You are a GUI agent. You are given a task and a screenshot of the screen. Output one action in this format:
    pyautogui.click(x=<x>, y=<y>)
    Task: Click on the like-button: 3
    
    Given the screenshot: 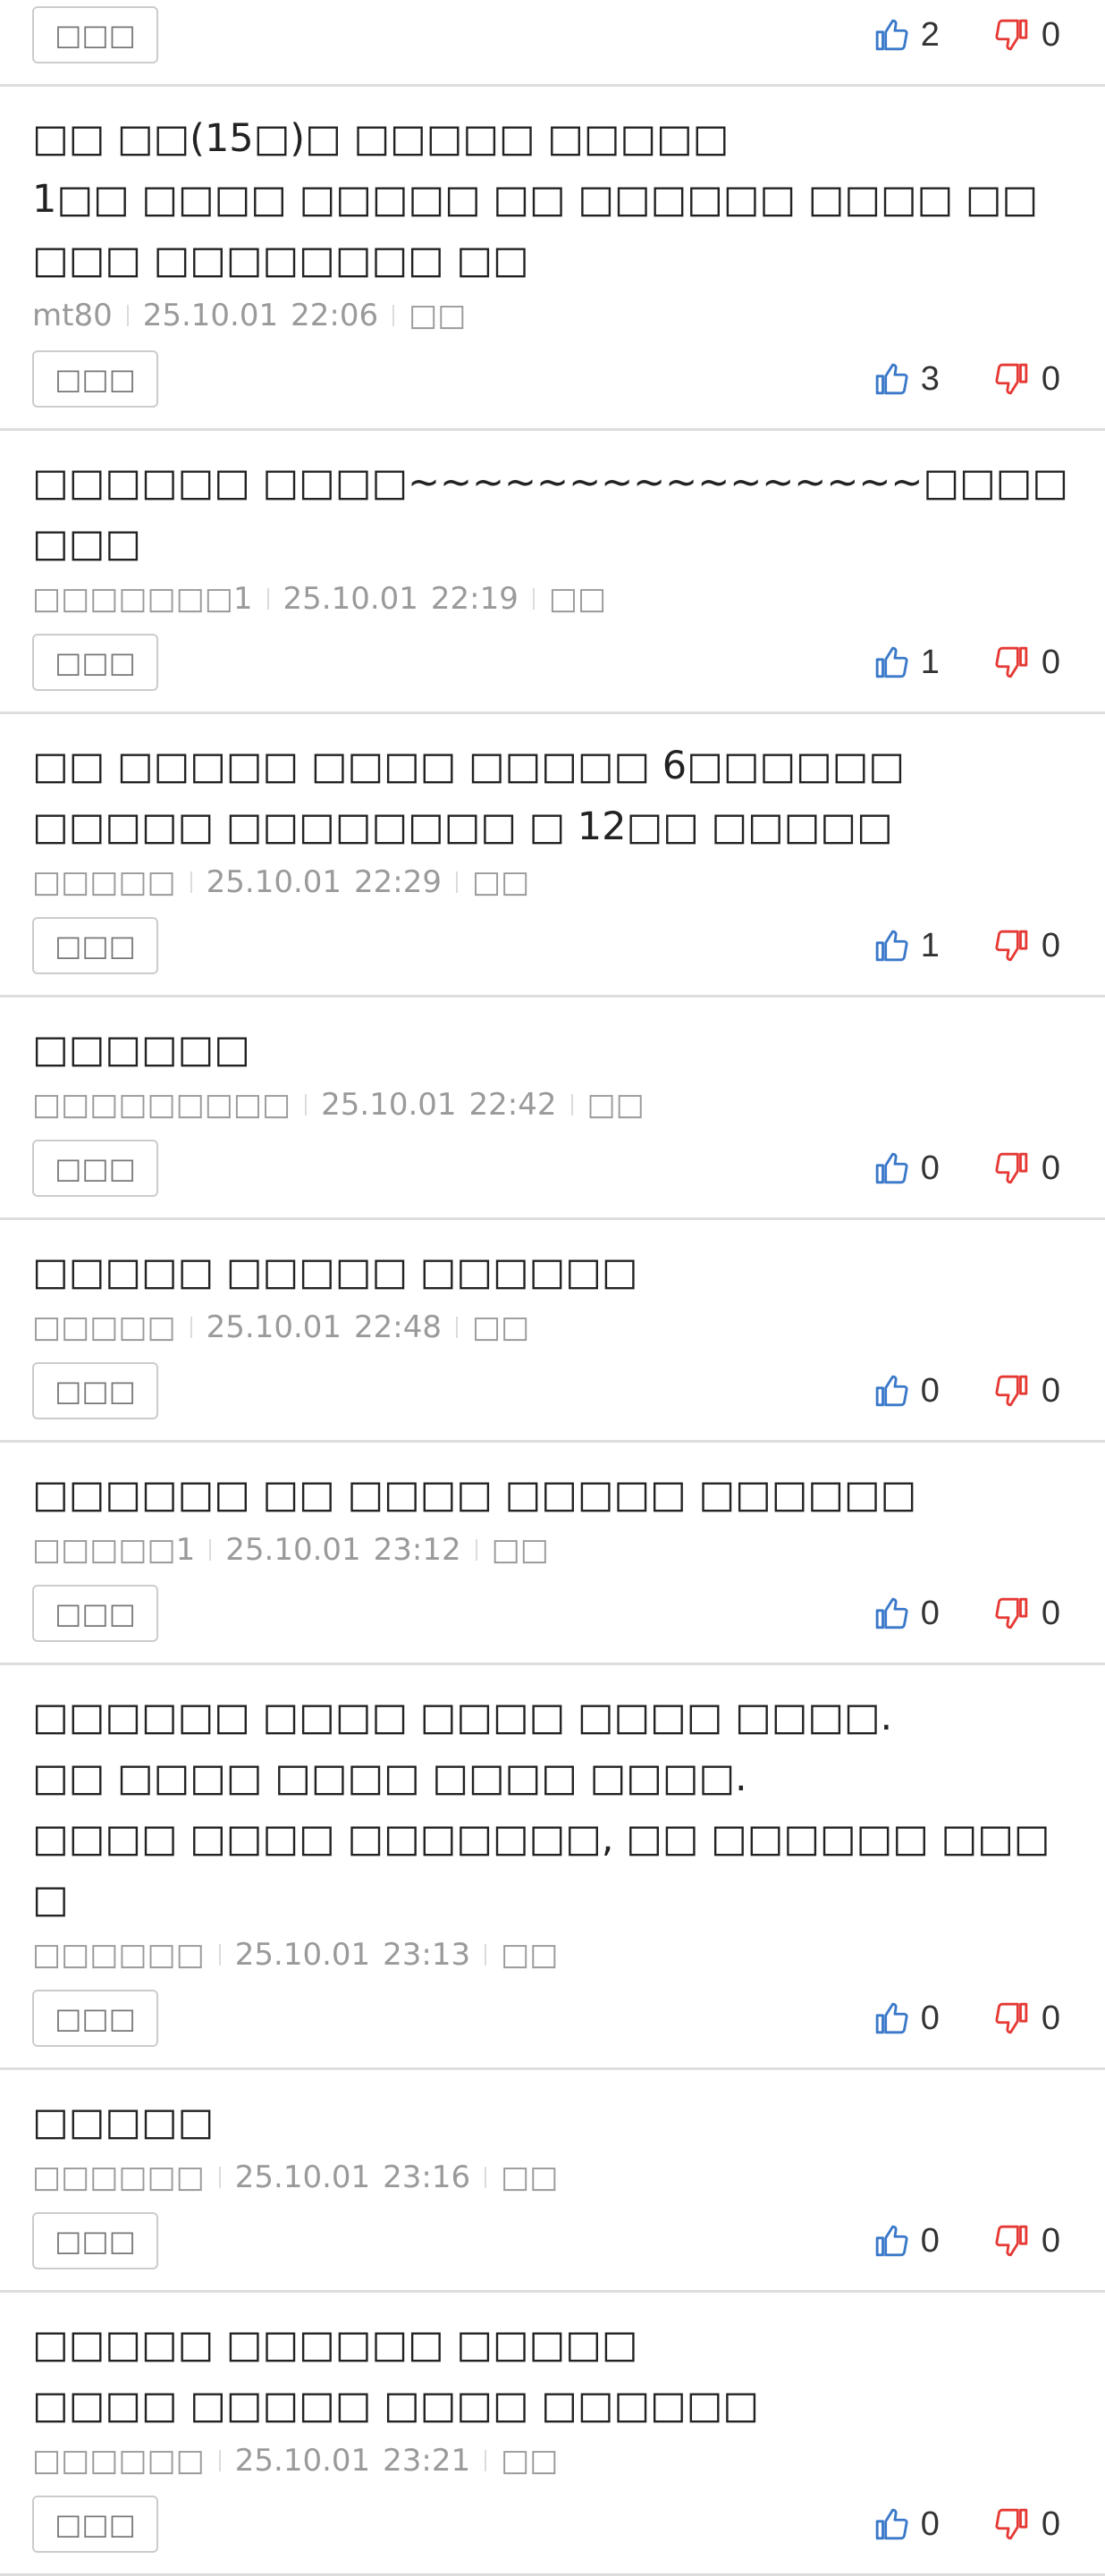 What is the action you would take?
    pyautogui.click(x=907, y=380)
    